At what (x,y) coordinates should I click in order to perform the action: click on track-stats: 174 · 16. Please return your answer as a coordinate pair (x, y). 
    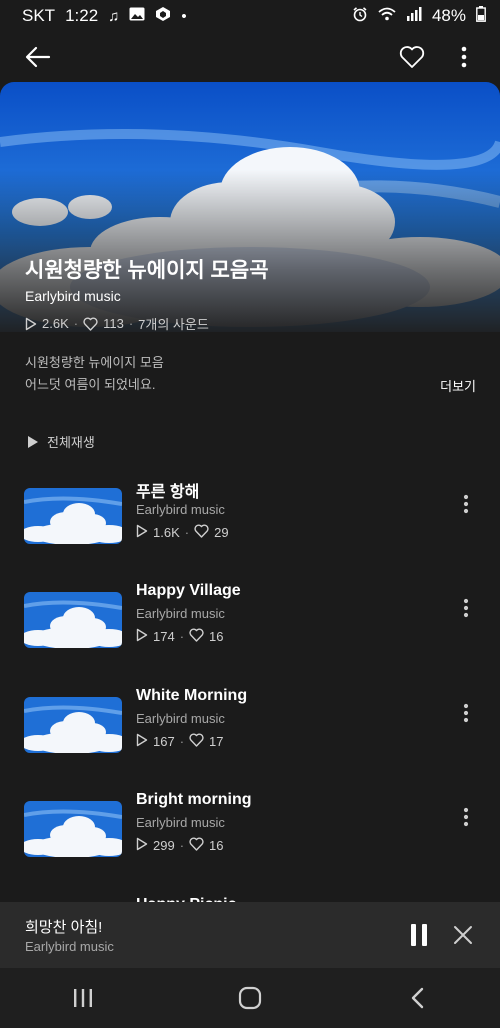
    Looking at the image, I should click on (180, 636).